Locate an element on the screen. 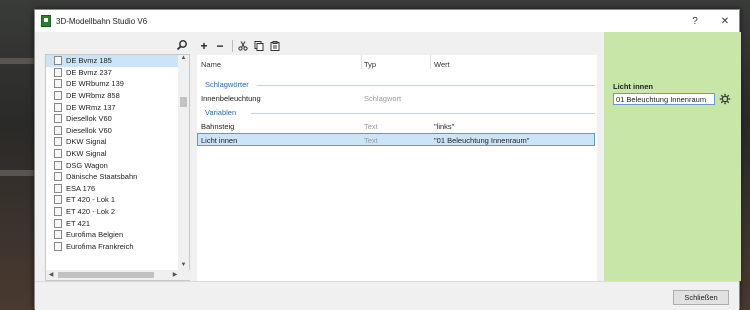 The height and width of the screenshot is (310, 750). list-item: Dänische Staatsbahn is located at coordinates (112, 177).